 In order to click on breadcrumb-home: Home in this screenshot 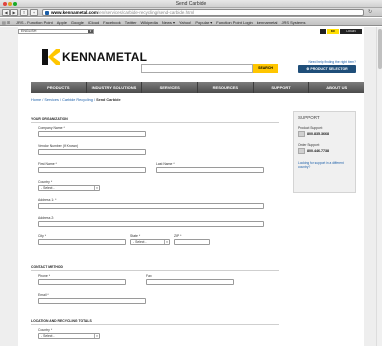, I will do `click(36, 100)`.